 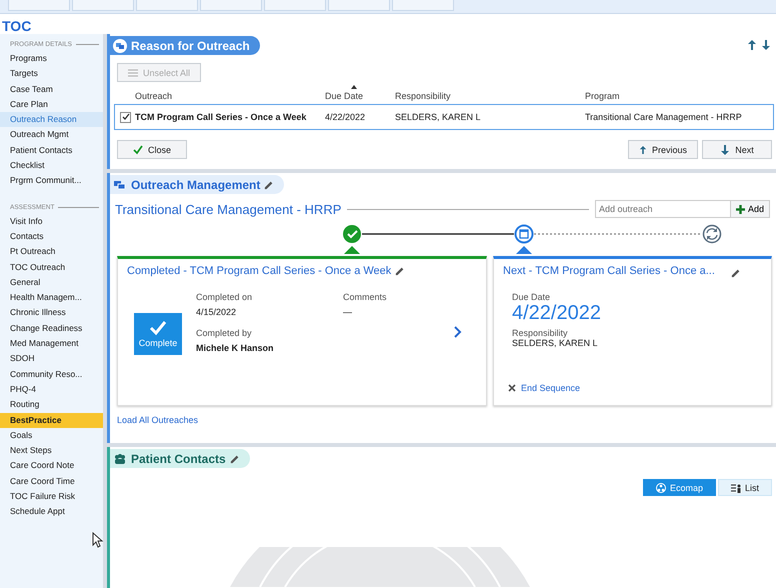 What do you see at coordinates (544, 388) in the screenshot?
I see `end-sequence-link: End Sequence` at bounding box center [544, 388].